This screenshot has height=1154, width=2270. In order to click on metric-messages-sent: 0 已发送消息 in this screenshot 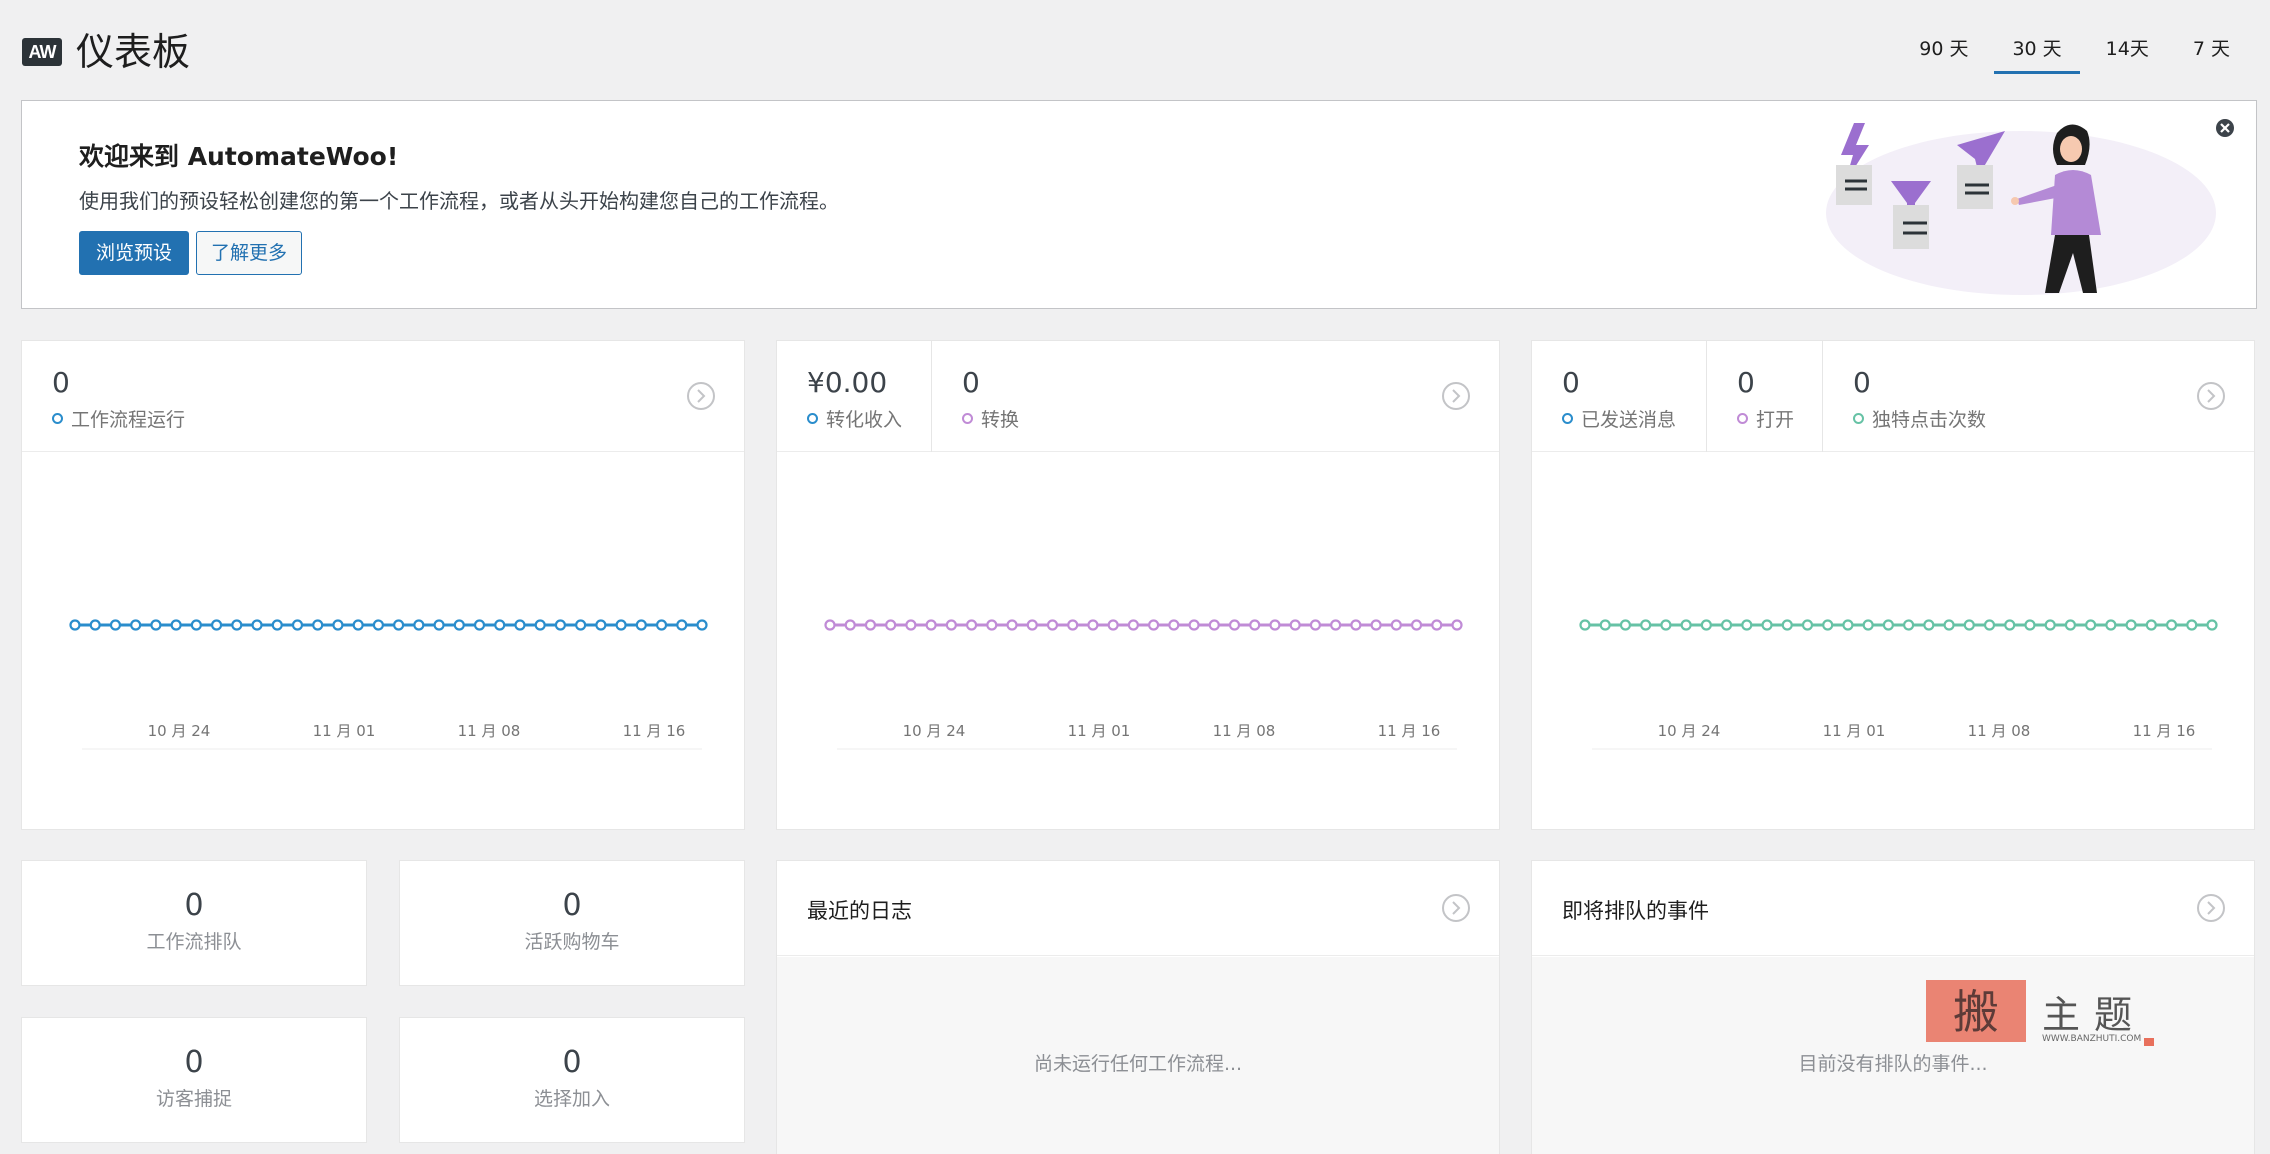, I will do `click(1619, 396)`.